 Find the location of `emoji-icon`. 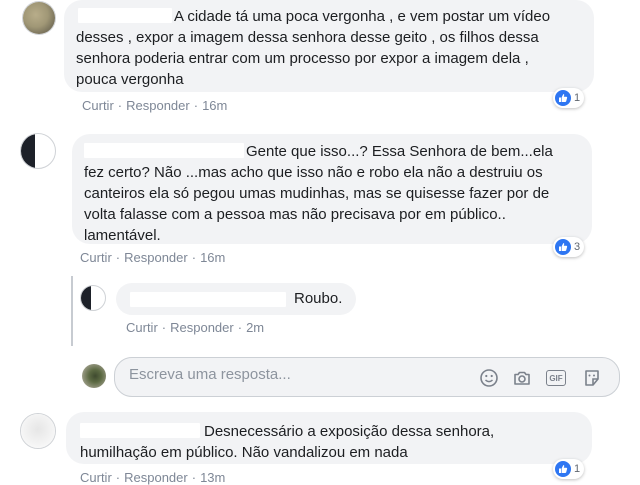

emoji-icon is located at coordinates (489, 378).